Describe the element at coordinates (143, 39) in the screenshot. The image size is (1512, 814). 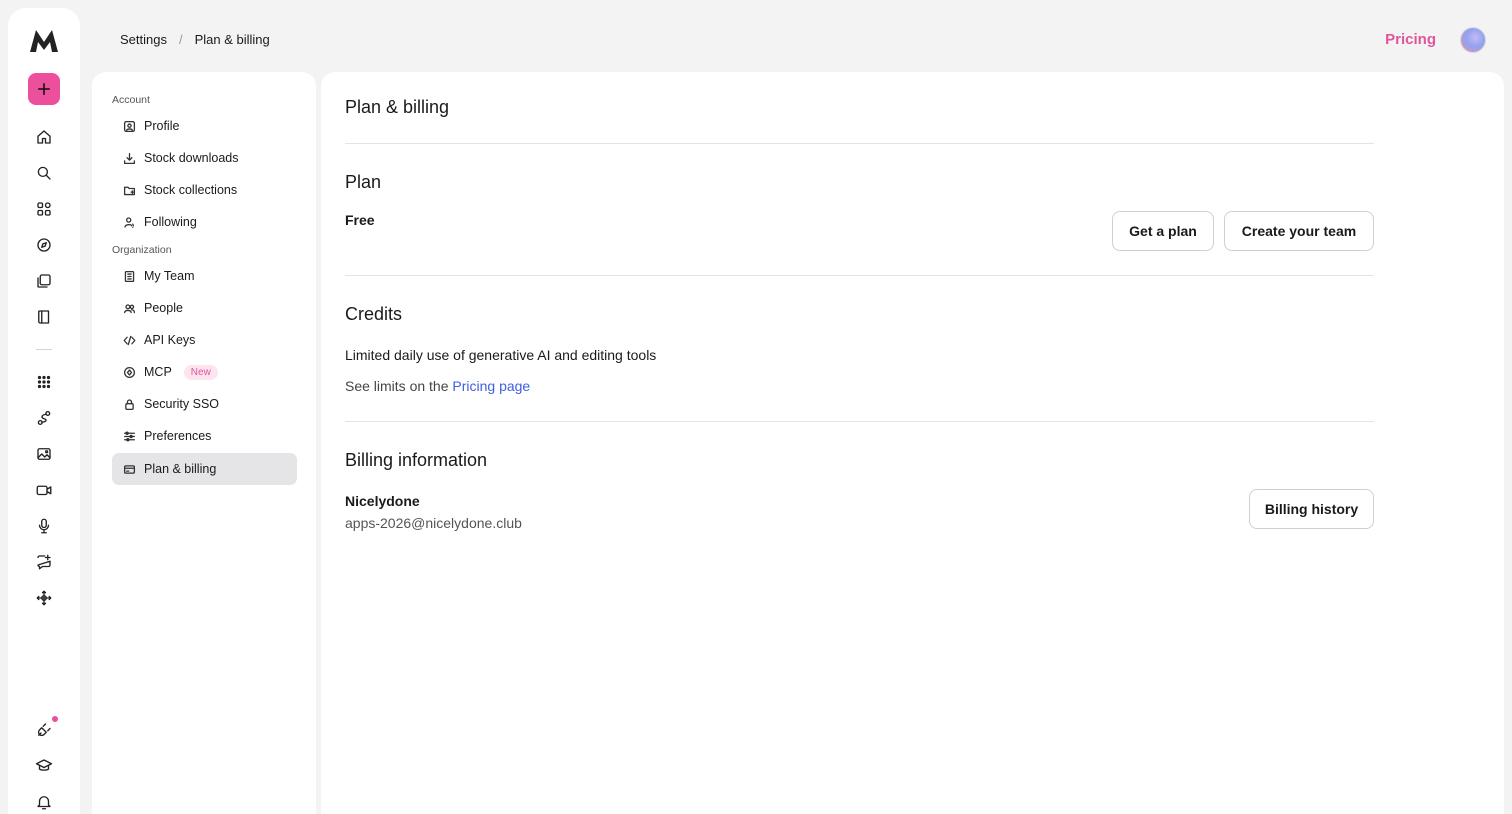
I see `breadcrumb-settings: Settings` at that location.